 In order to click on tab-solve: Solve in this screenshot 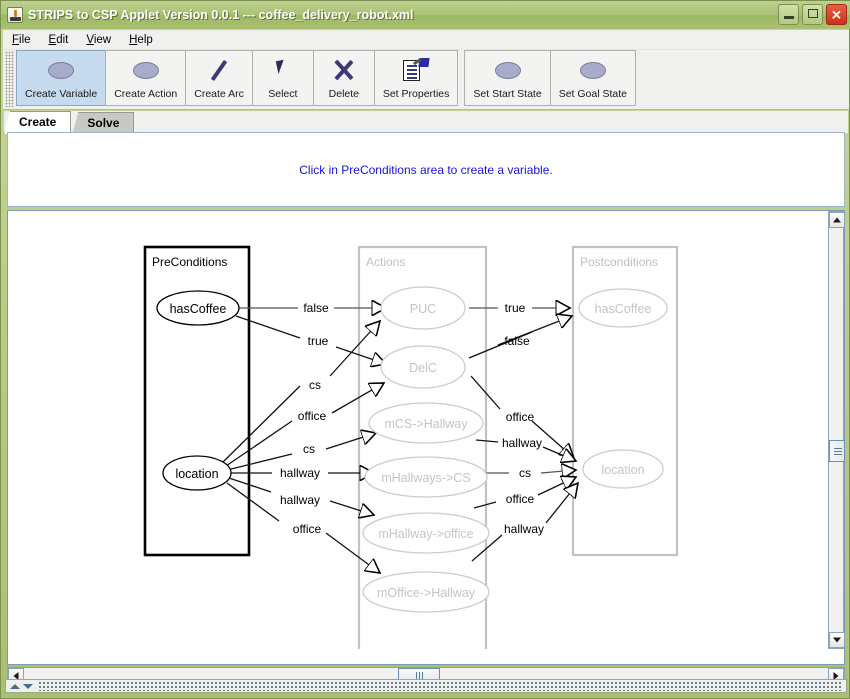, I will do `click(103, 123)`.